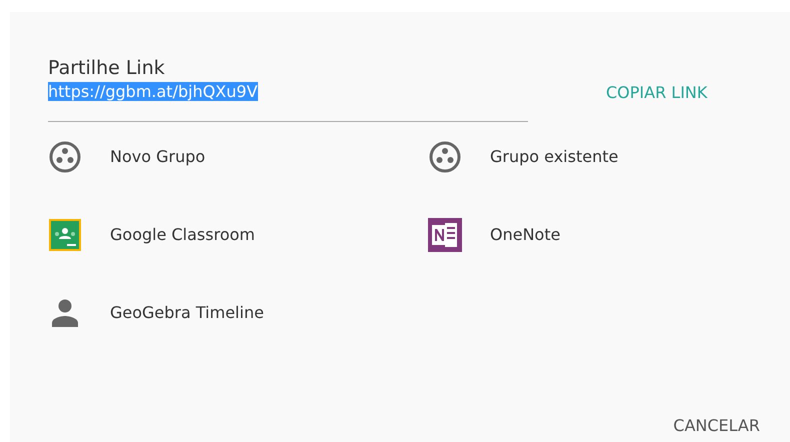 The height and width of the screenshot is (442, 790). What do you see at coordinates (238, 313) in the screenshot?
I see `share-option: GeoGebra Timeline` at bounding box center [238, 313].